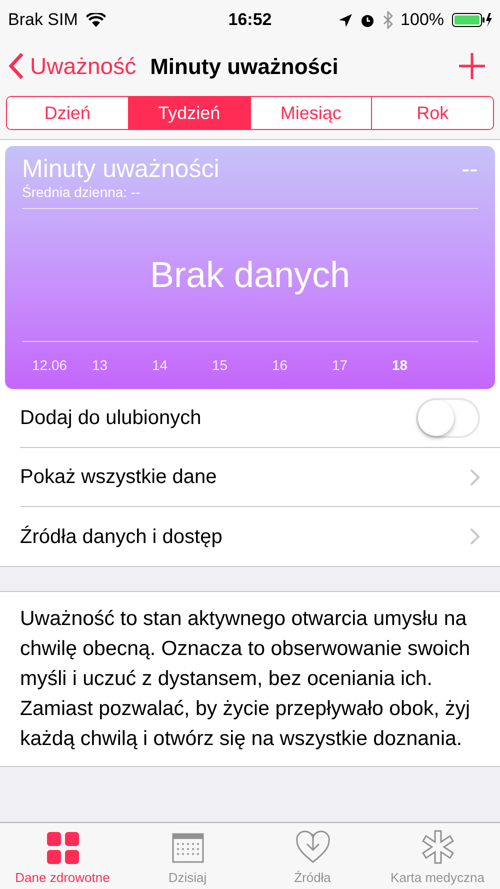 The width and height of the screenshot is (500, 889). I want to click on page-title: Minuty uważności, so click(245, 66).